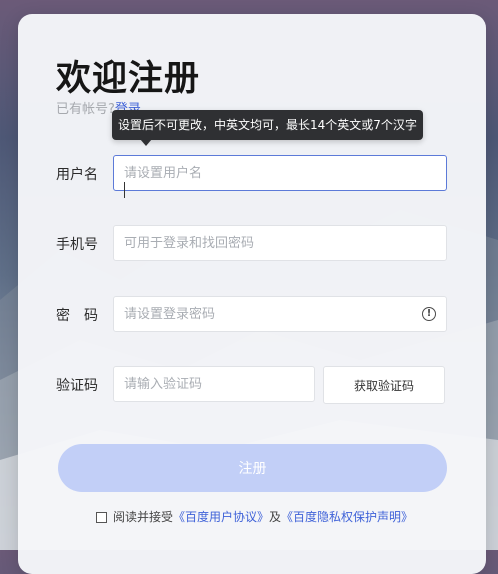 The height and width of the screenshot is (574, 498). I want to click on agreement-row: 阅读并接受《百度用户协议》及《百度隐私权保护声明》, so click(254, 516).